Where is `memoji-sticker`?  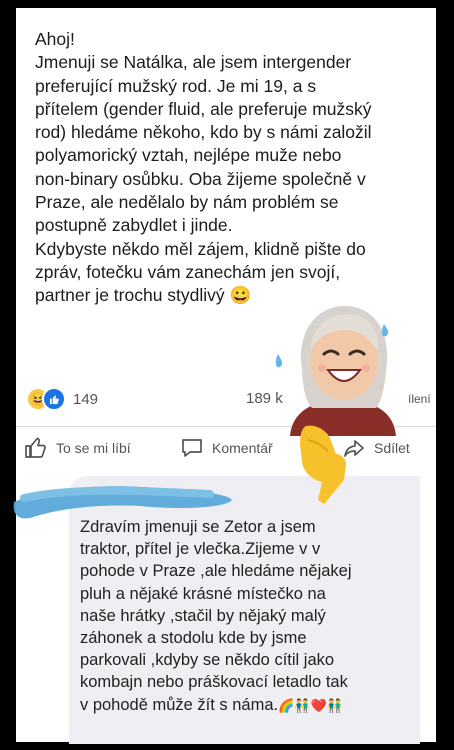 memoji-sticker is located at coordinates (335, 371).